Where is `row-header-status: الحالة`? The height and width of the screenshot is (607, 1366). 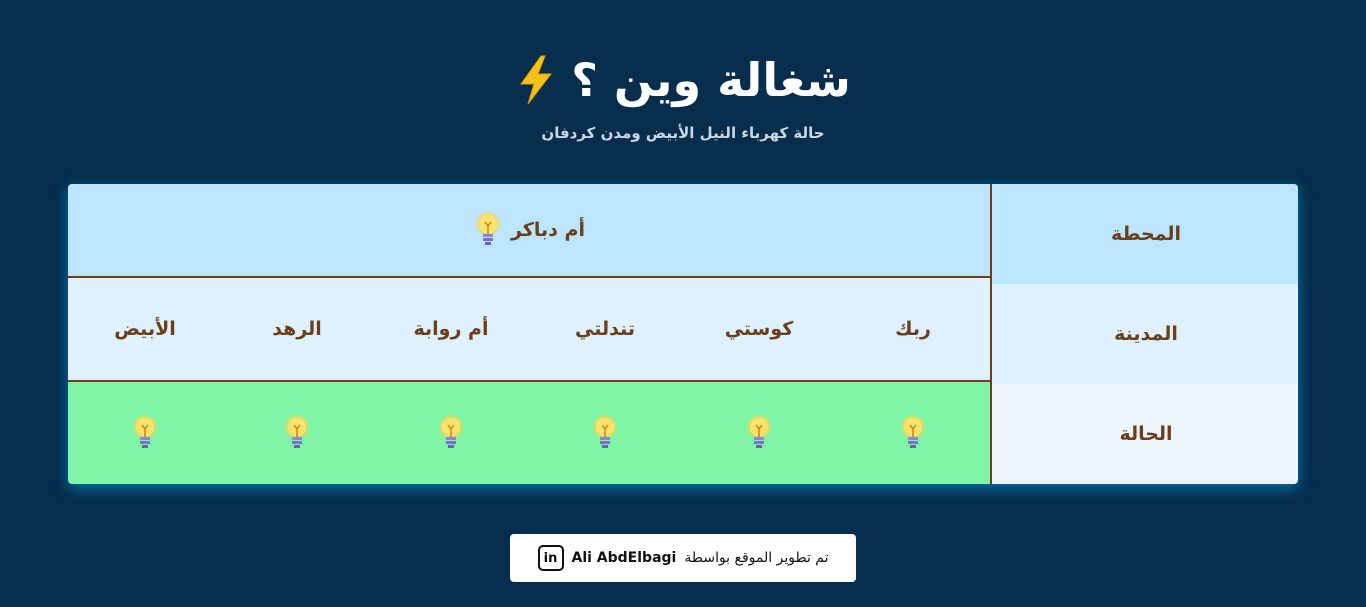 row-header-status: الحالة is located at coordinates (1145, 434).